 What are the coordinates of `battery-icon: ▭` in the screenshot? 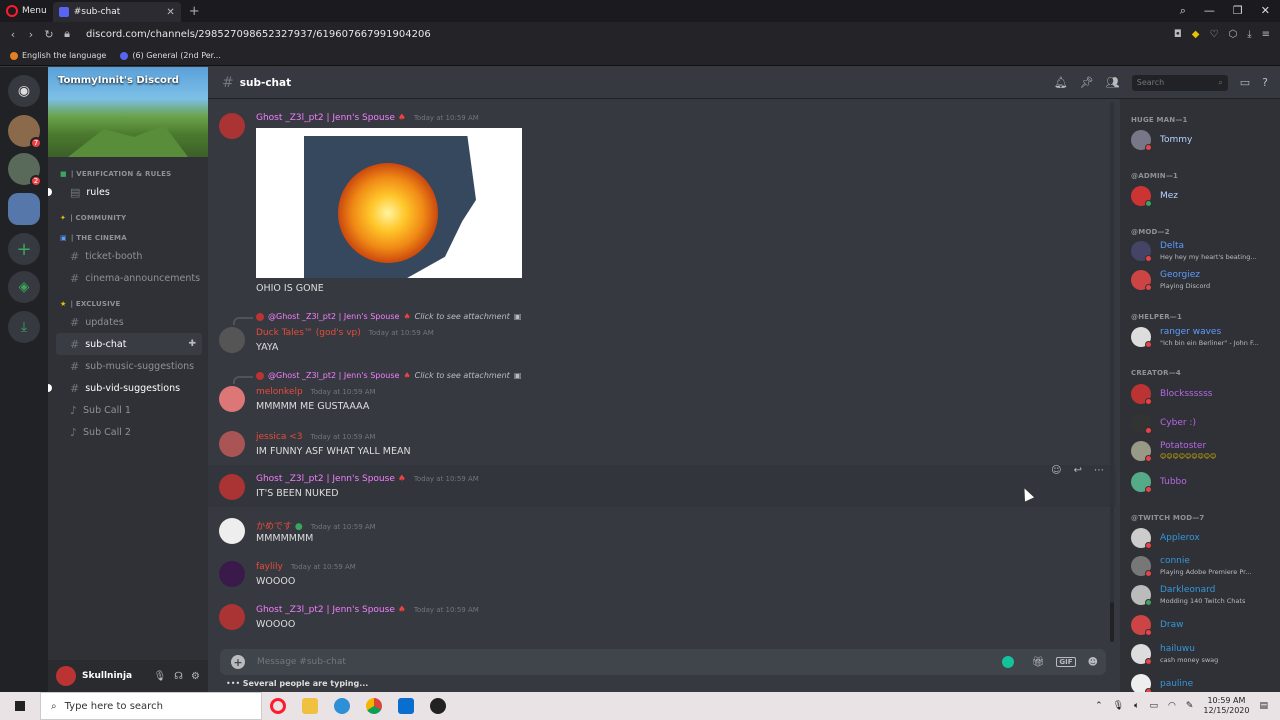 It's located at (1153, 706).